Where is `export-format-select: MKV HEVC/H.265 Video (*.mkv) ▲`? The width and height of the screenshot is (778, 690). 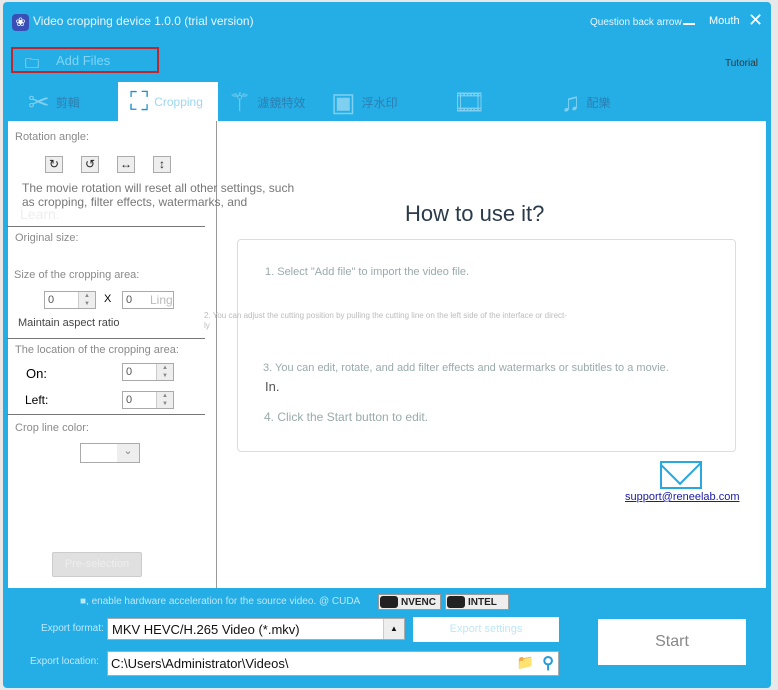 export-format-select: MKV HEVC/H.265 Video (*.mkv) ▲ is located at coordinates (256, 629).